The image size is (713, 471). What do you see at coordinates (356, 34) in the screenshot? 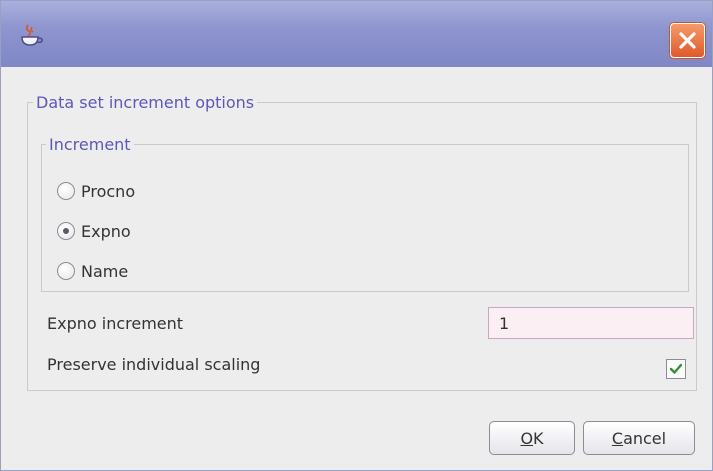
I see `title-bar` at bounding box center [356, 34].